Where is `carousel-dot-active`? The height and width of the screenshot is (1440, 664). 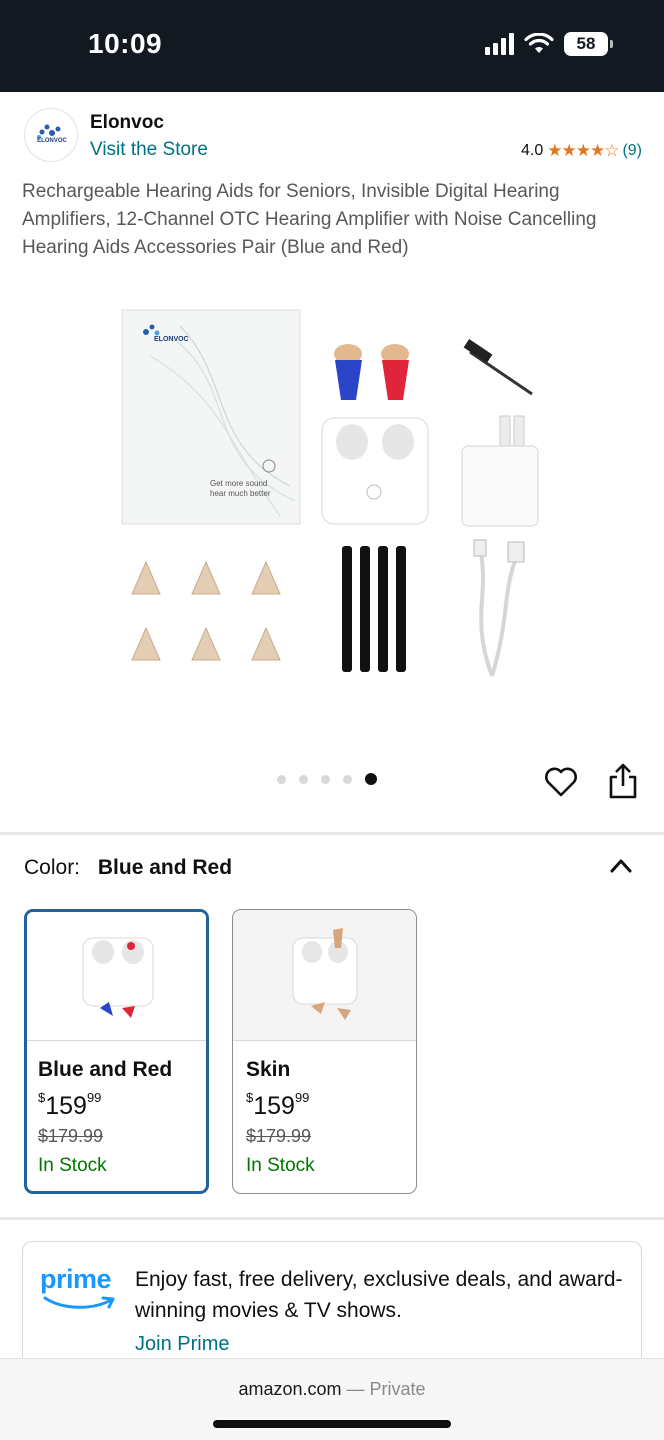
carousel-dot-active is located at coordinates (371, 779).